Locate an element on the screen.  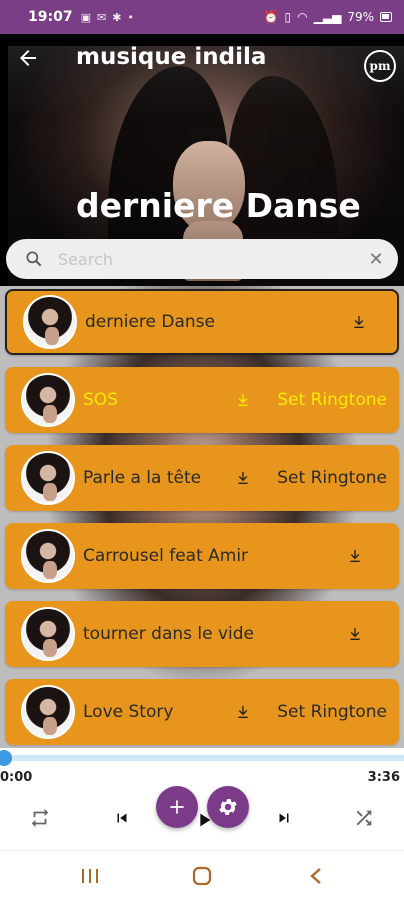
now-playing-title: derniere Danse is located at coordinates (218, 205).